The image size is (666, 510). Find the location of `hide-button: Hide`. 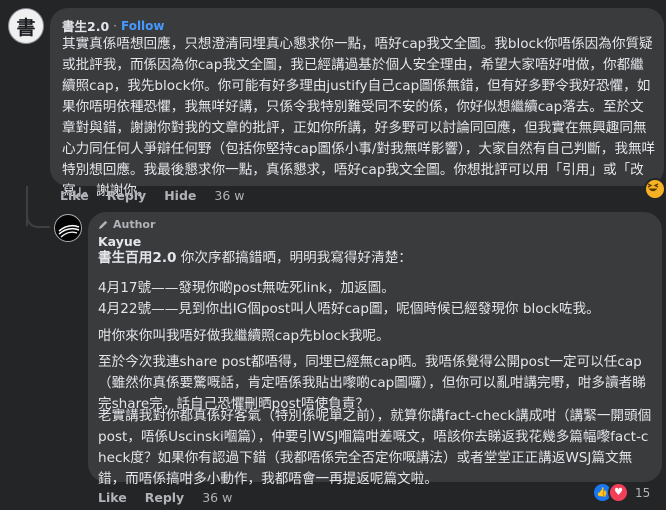

hide-button: Hide is located at coordinates (180, 195).